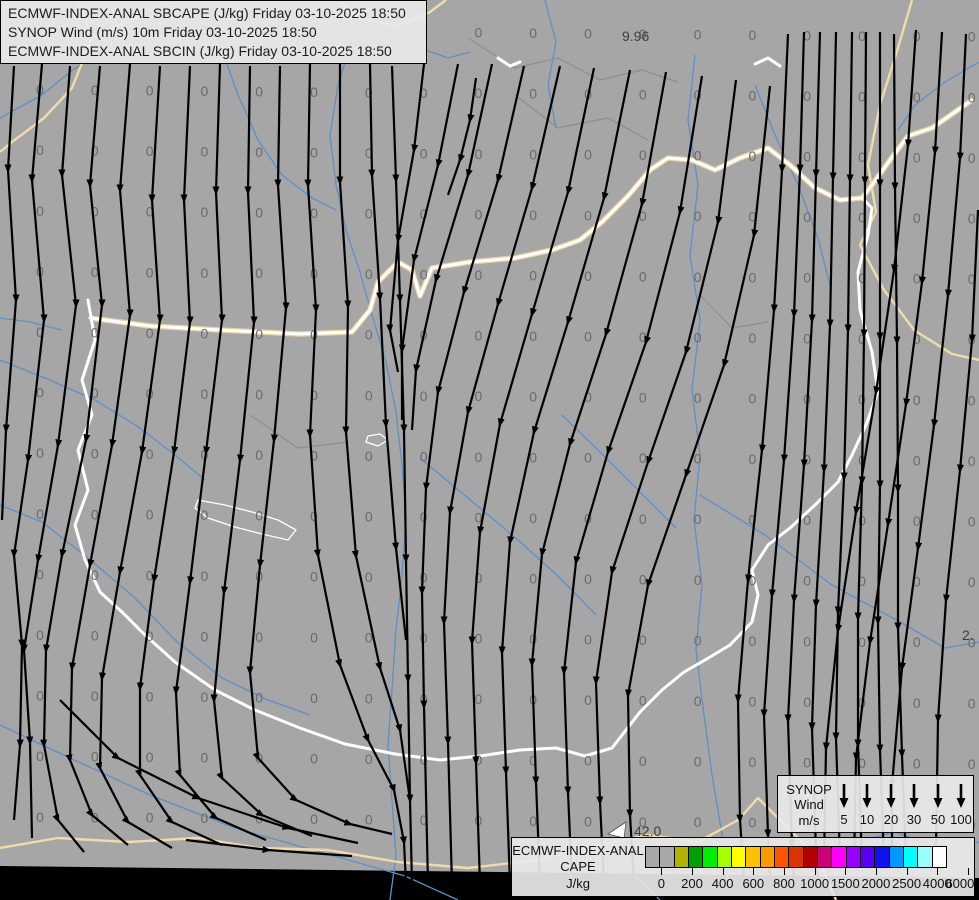 This screenshot has width=979, height=900. What do you see at coordinates (31, 324) in the screenshot?
I see `river` at bounding box center [31, 324].